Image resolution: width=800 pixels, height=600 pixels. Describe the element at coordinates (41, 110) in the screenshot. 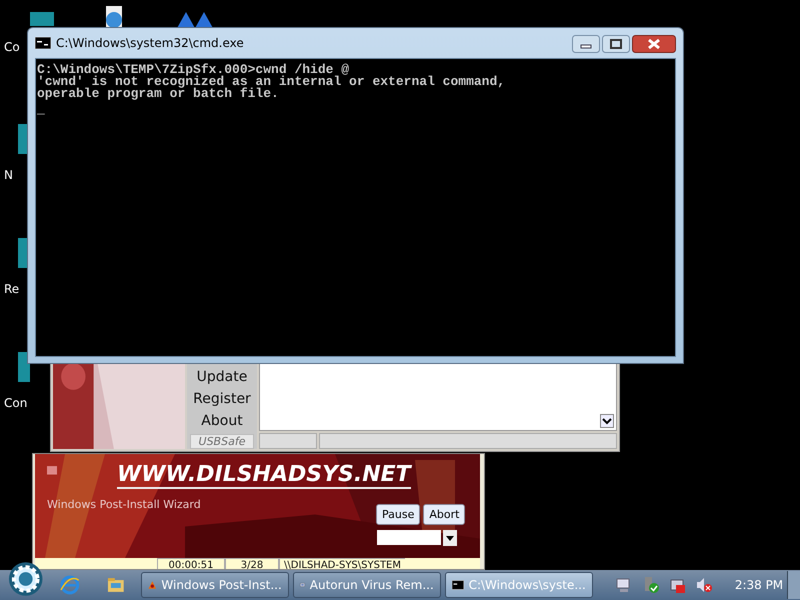

I see `console-cursor: _` at that location.